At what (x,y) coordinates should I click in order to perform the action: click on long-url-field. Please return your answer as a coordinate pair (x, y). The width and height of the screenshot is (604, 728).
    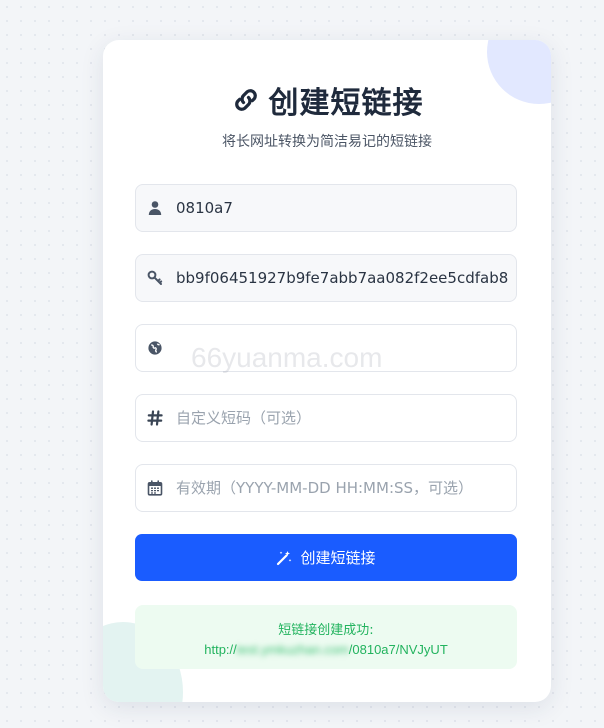
    Looking at the image, I should click on (326, 348).